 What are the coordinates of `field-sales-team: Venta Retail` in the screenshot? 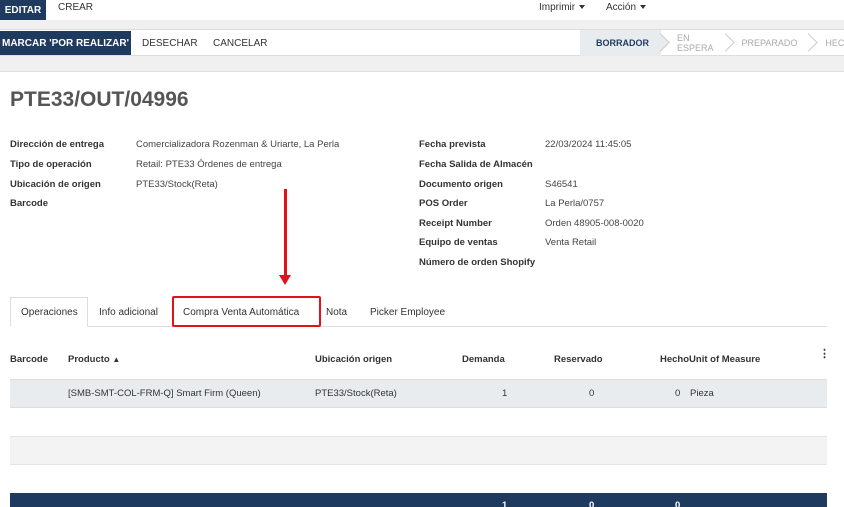 It's located at (570, 242).